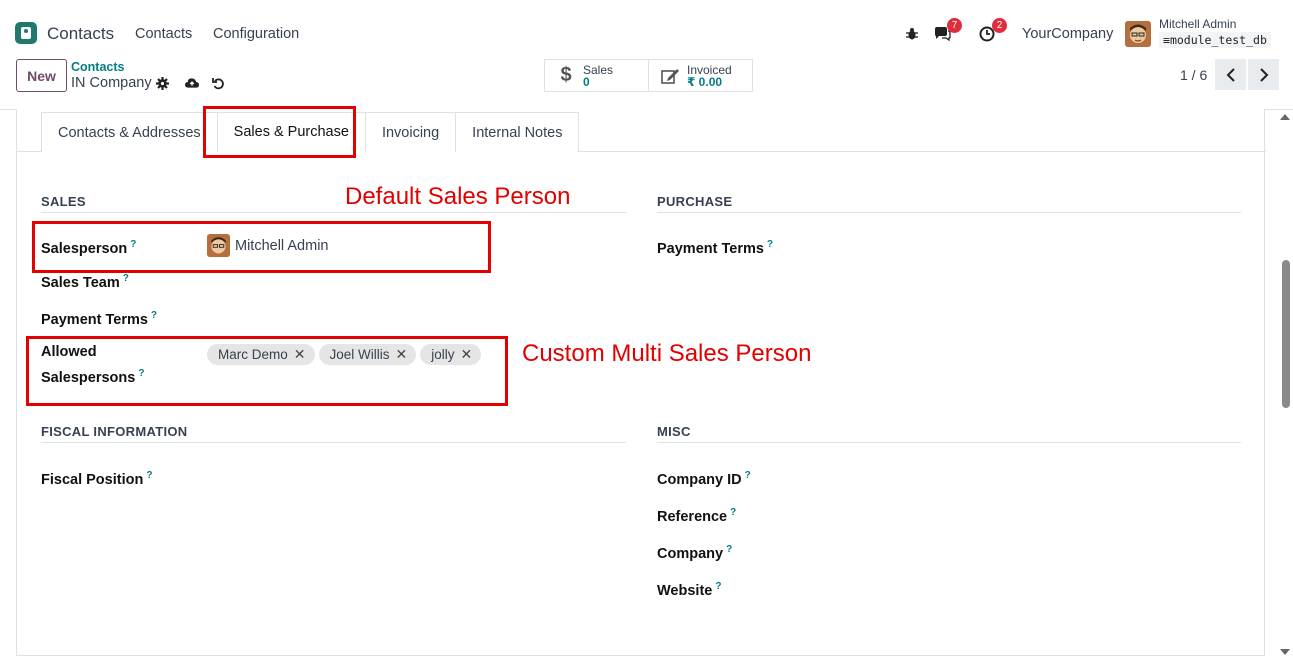 Image resolution: width=1293 pixels, height=659 pixels. I want to click on dollar-icon: $, so click(566, 75).